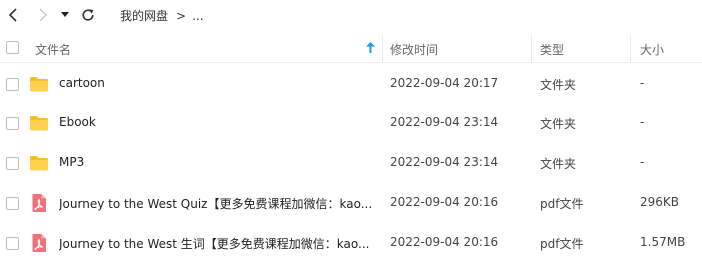 This screenshot has height=275, width=702. Describe the element at coordinates (218, 83) in the screenshot. I see `file-name: cartoon` at that location.